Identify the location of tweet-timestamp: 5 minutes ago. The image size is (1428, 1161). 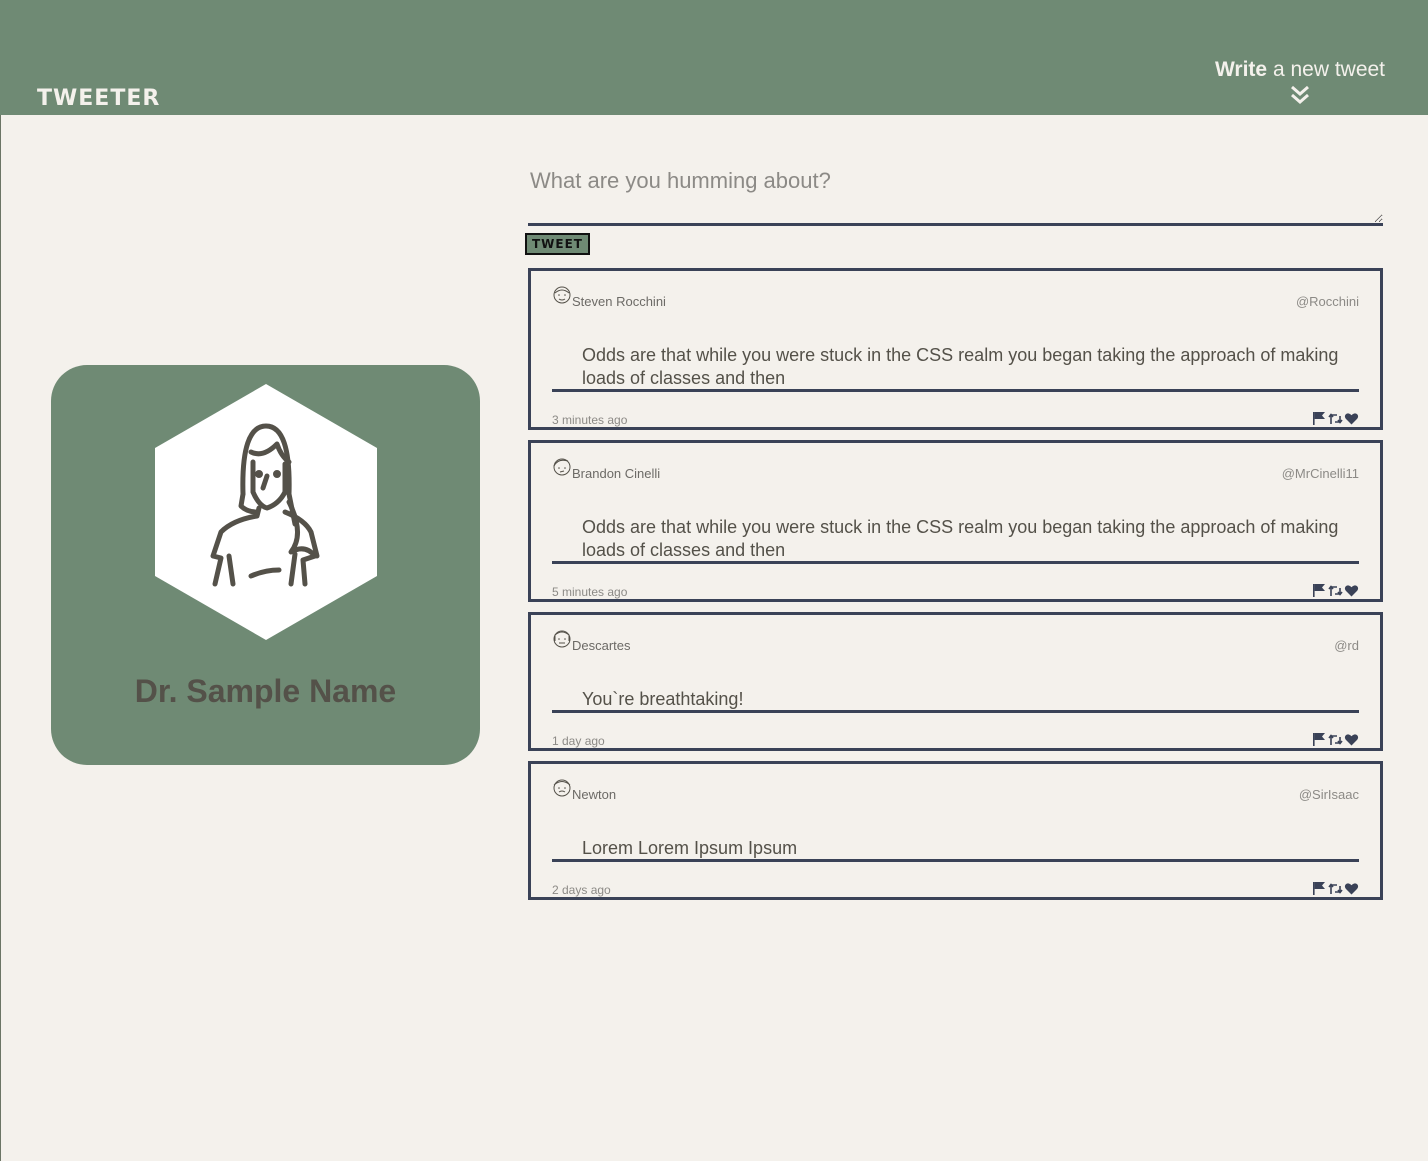
(590, 592).